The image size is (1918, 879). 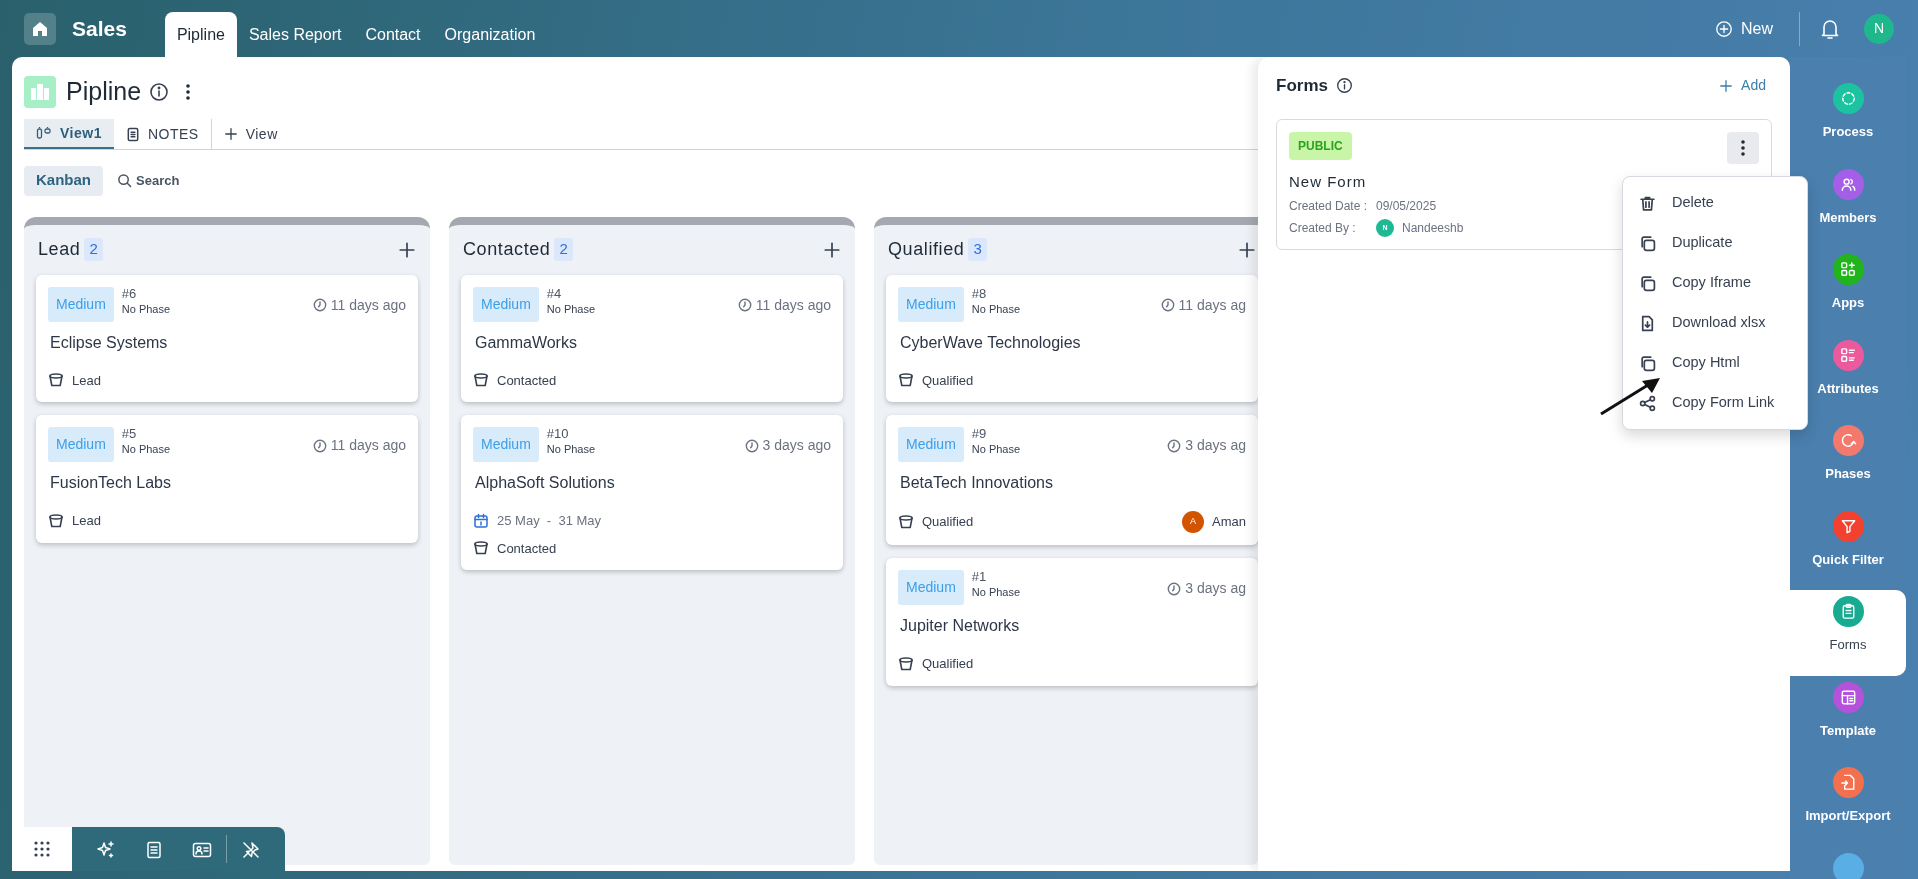 What do you see at coordinates (977, 249) in the screenshot?
I see `count-badge: 3` at bounding box center [977, 249].